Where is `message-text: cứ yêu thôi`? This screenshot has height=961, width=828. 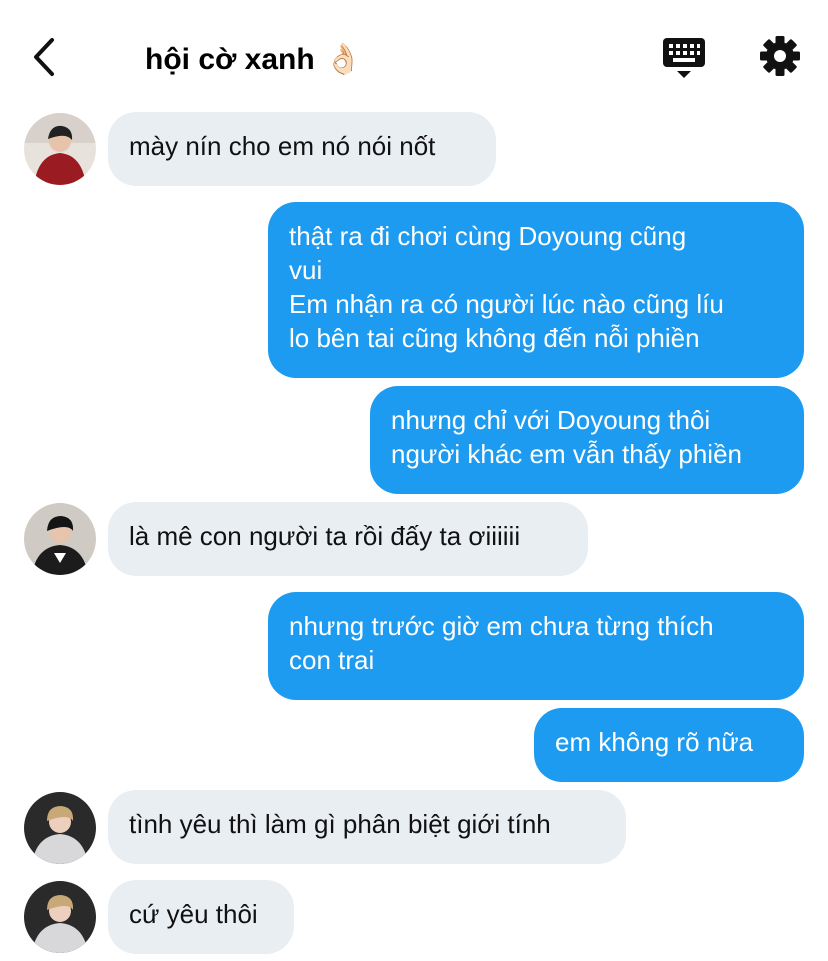 message-text: cứ yêu thôi is located at coordinates (193, 914).